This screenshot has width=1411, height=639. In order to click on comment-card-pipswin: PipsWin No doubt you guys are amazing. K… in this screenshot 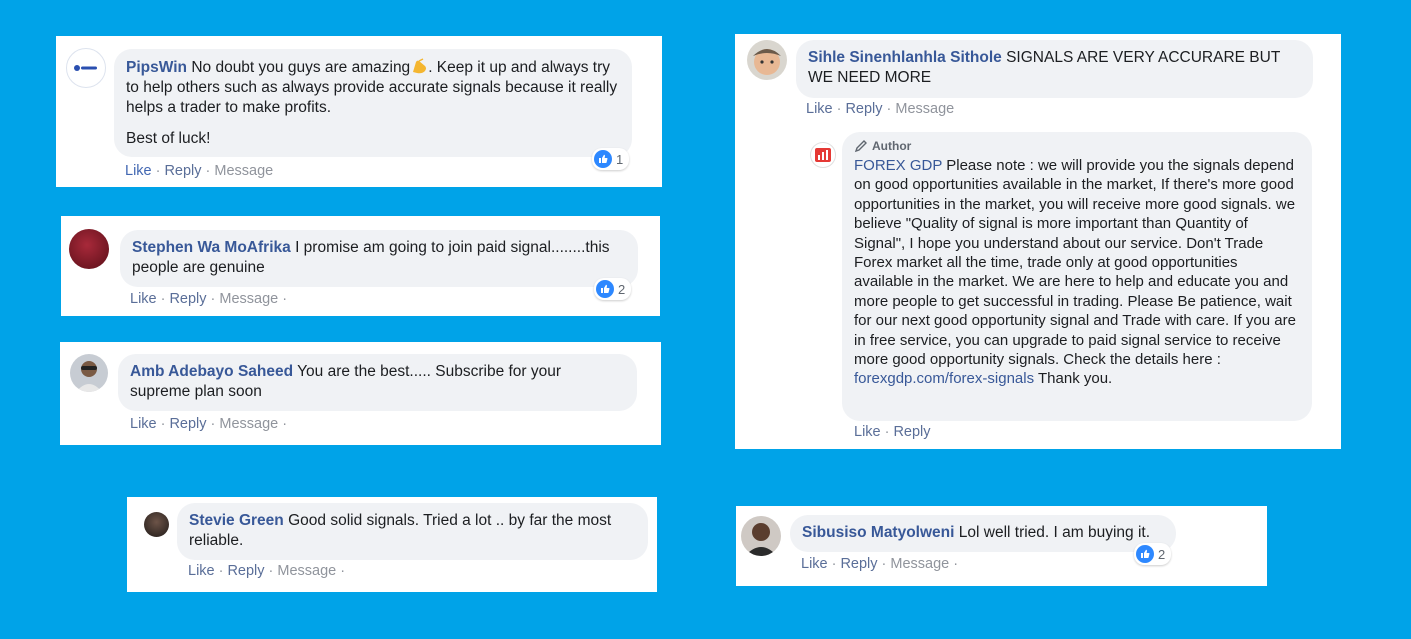, I will do `click(359, 111)`.